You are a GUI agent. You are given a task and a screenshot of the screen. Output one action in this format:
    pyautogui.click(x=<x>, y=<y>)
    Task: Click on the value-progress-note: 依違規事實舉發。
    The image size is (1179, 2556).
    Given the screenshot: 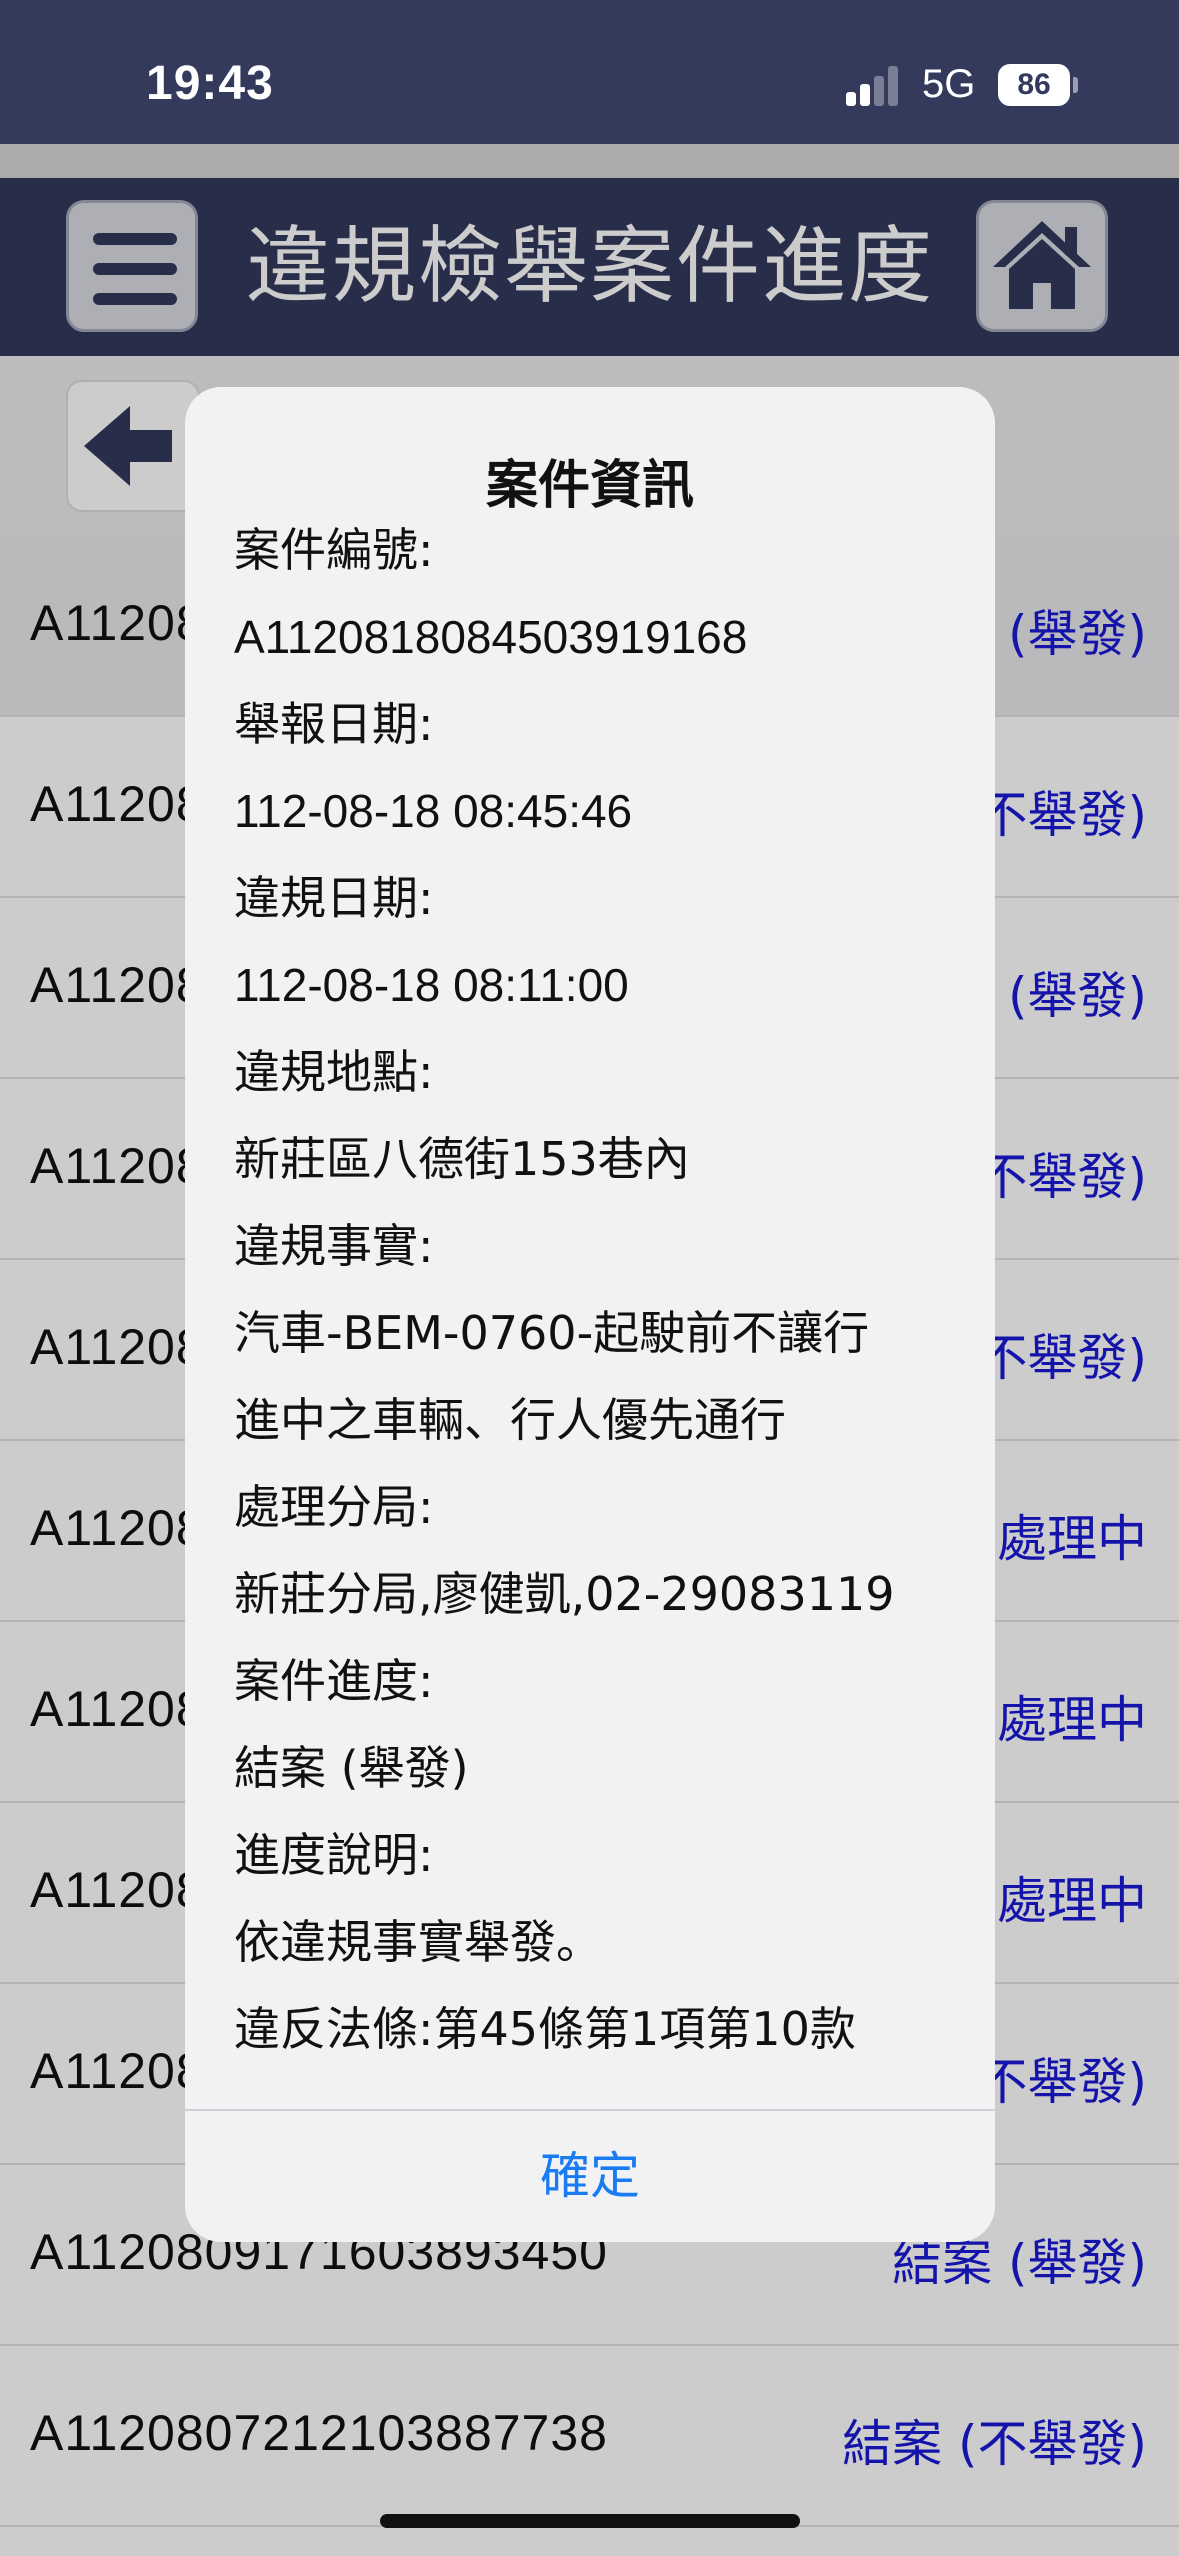 What is the action you would take?
    pyautogui.click(x=418, y=1942)
    